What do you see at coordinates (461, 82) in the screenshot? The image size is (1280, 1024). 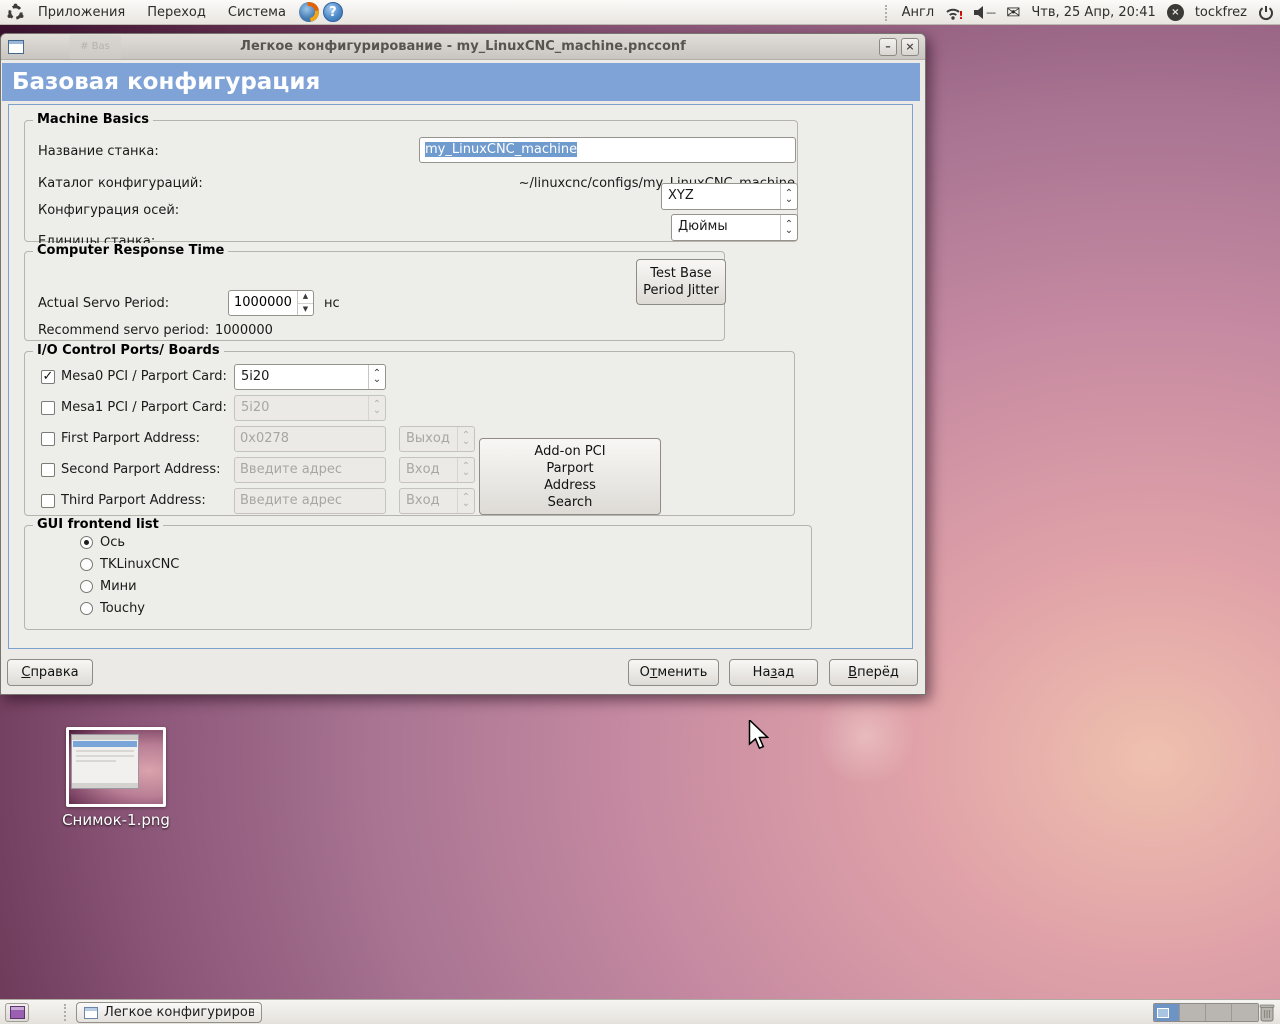 I see `page-title: Базовая конфигурация` at bounding box center [461, 82].